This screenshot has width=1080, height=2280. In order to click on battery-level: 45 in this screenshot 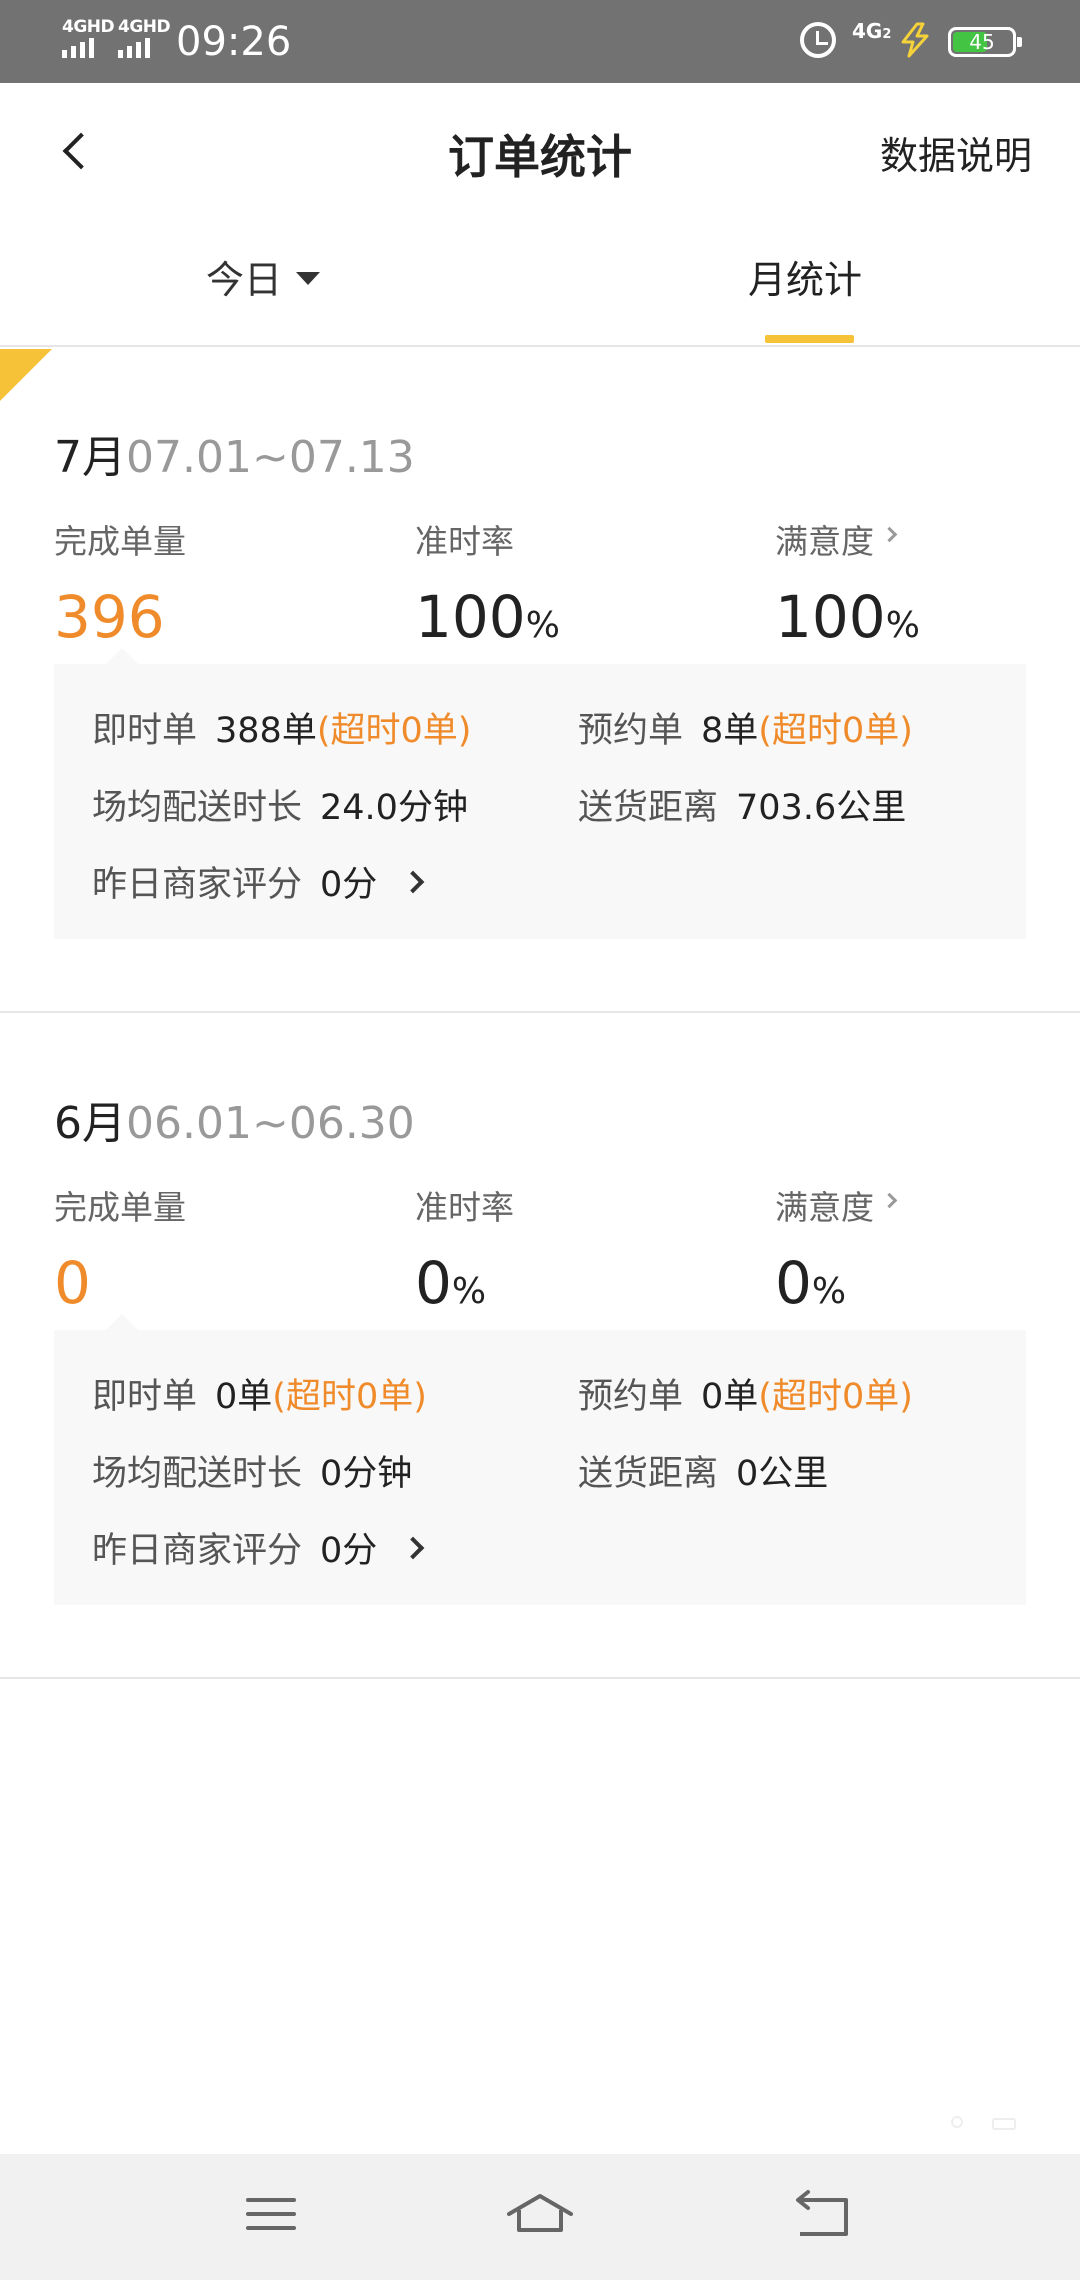, I will do `click(982, 42)`.